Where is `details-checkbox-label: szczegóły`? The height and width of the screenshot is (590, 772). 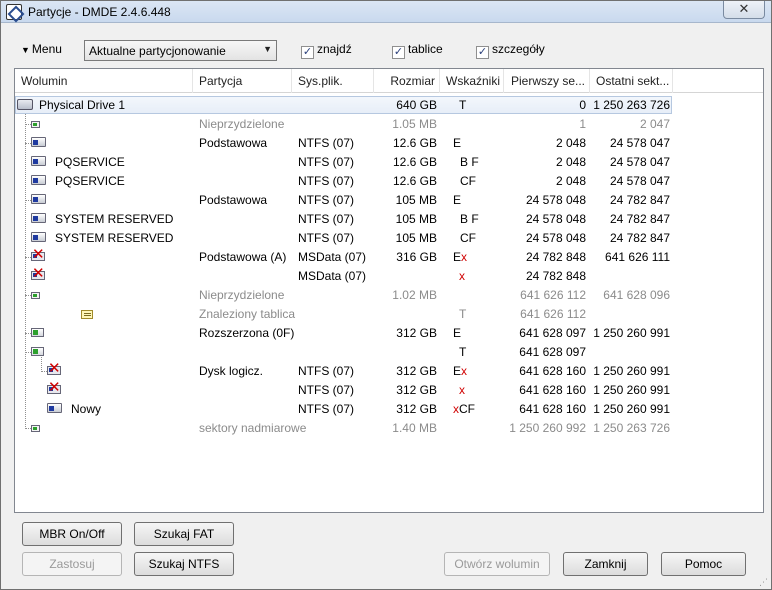 details-checkbox-label: szczegóły is located at coordinates (518, 49).